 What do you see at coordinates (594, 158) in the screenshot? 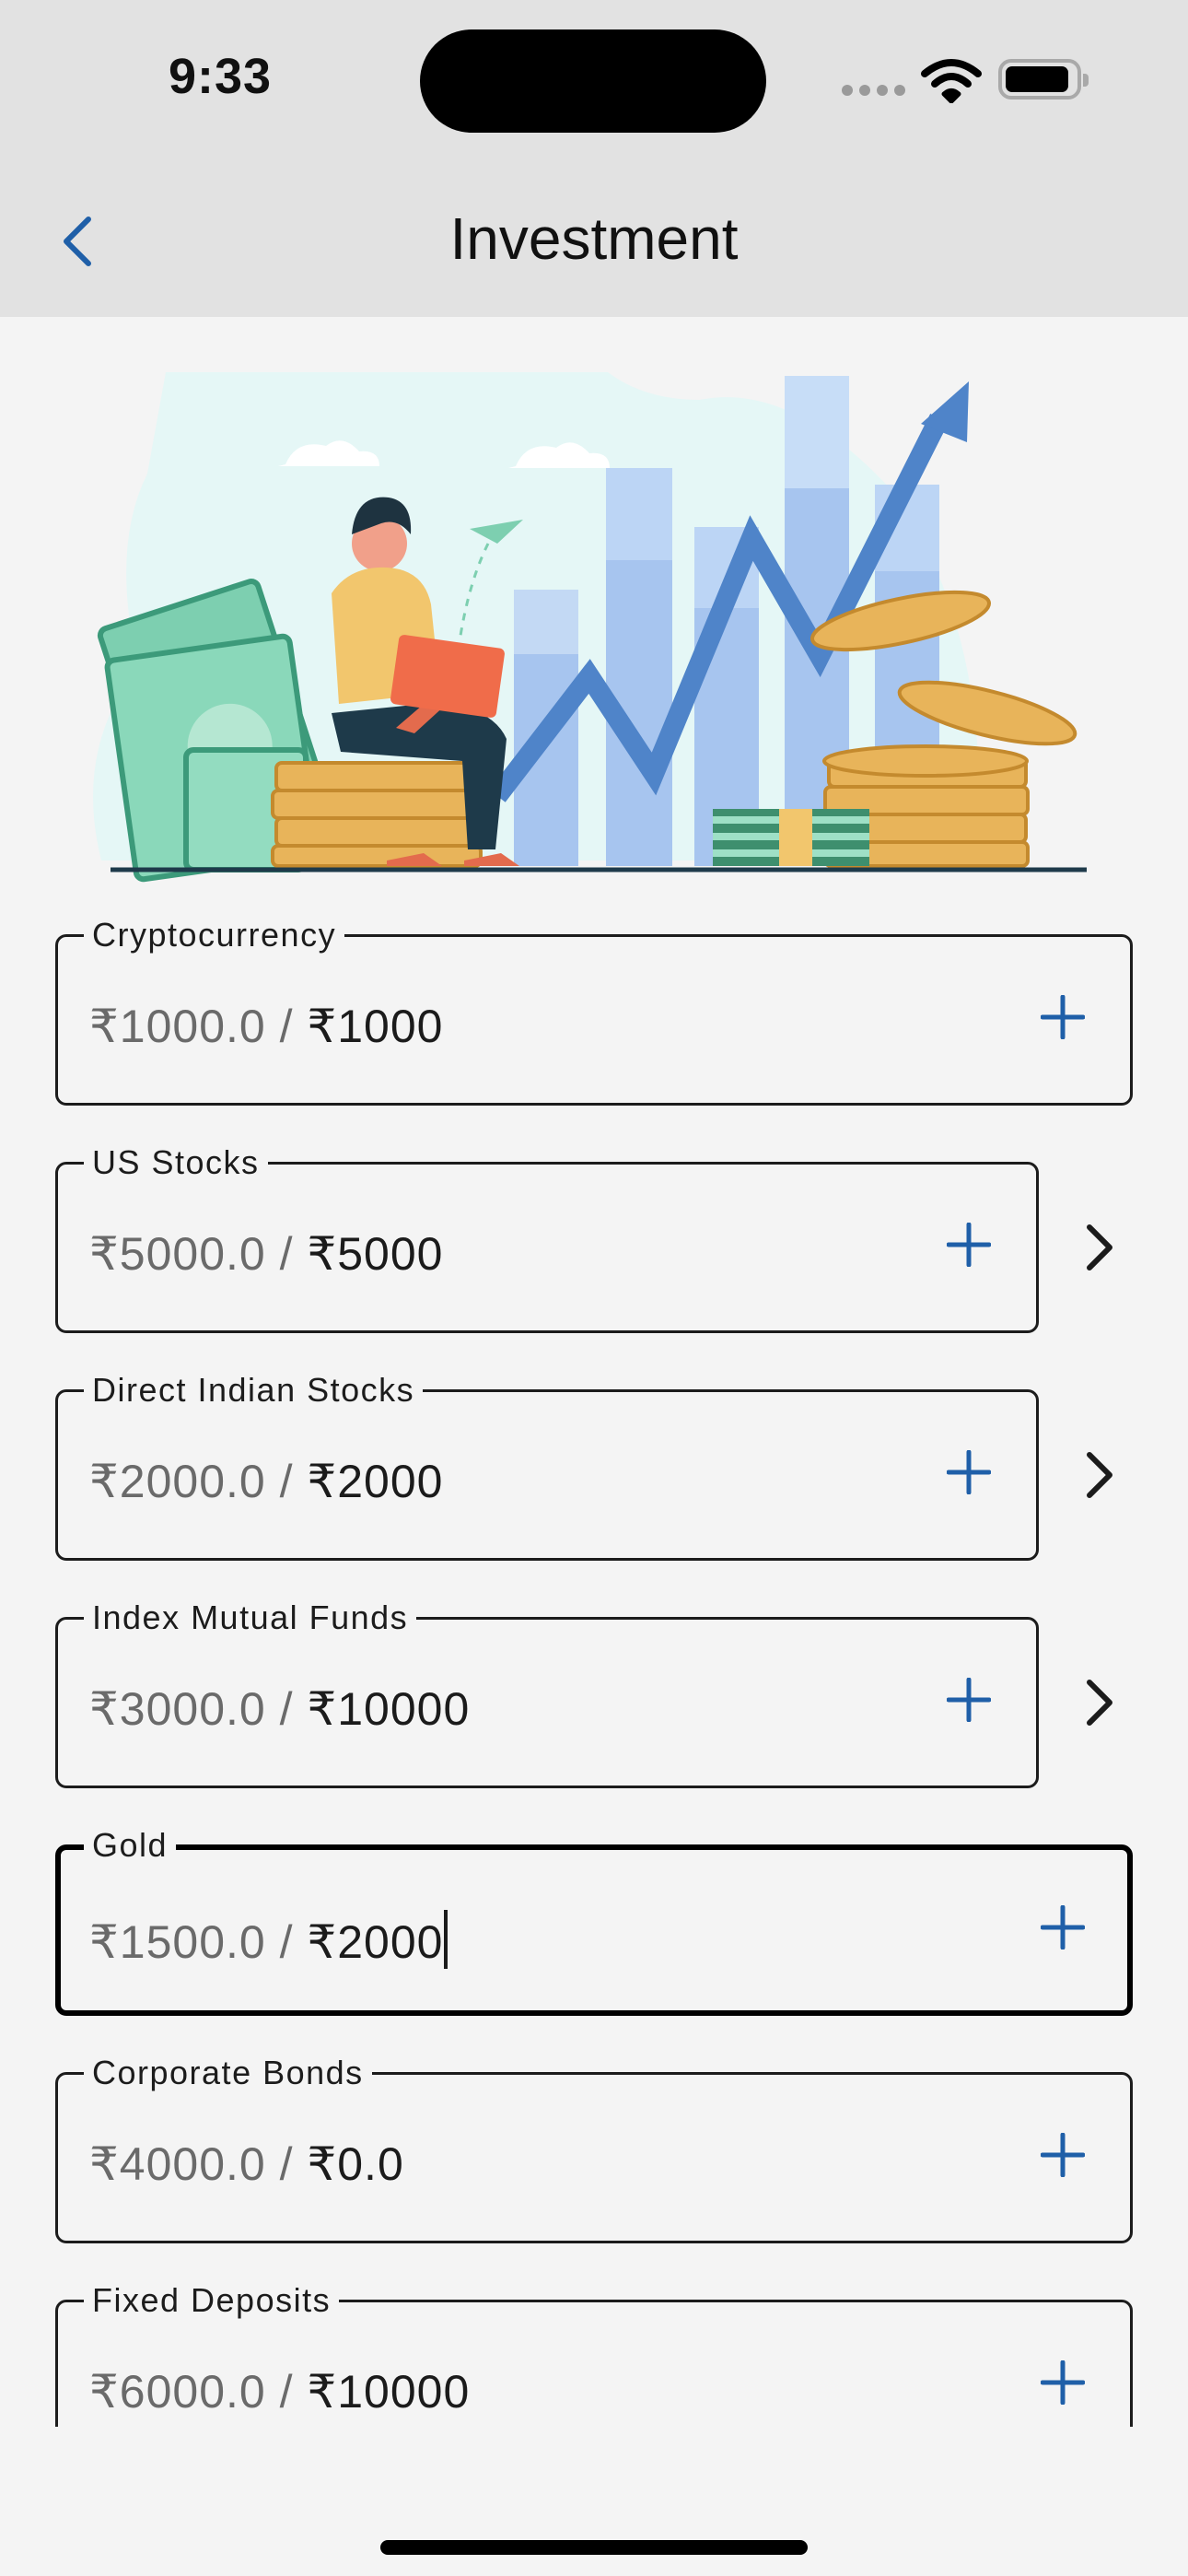
I see `top-bar: 9:33 Investment` at bounding box center [594, 158].